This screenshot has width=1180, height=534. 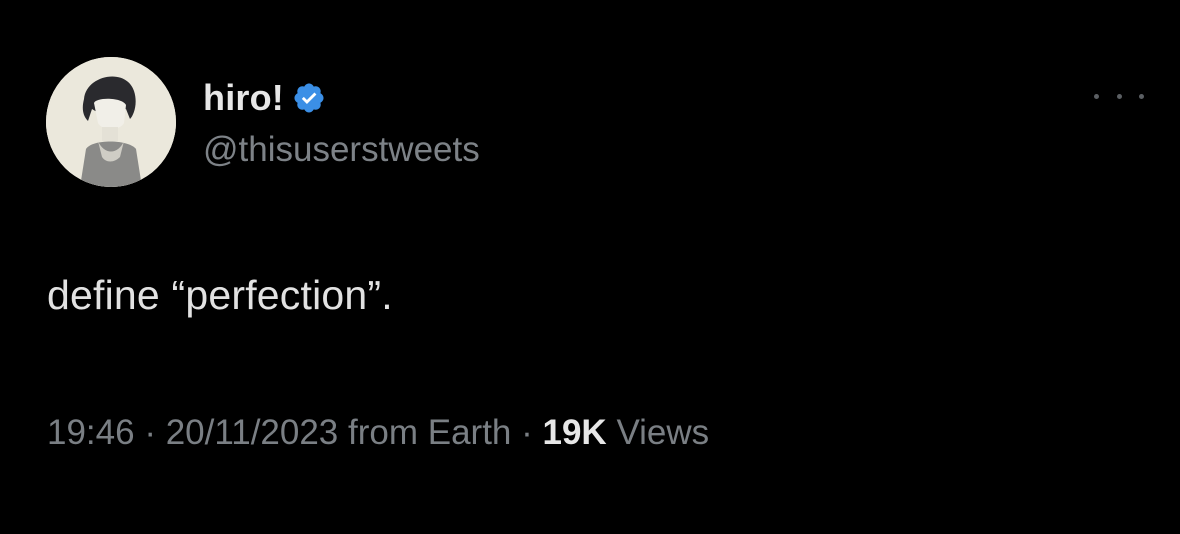 I want to click on tweet-text: define “perfection”., so click(x=220, y=295).